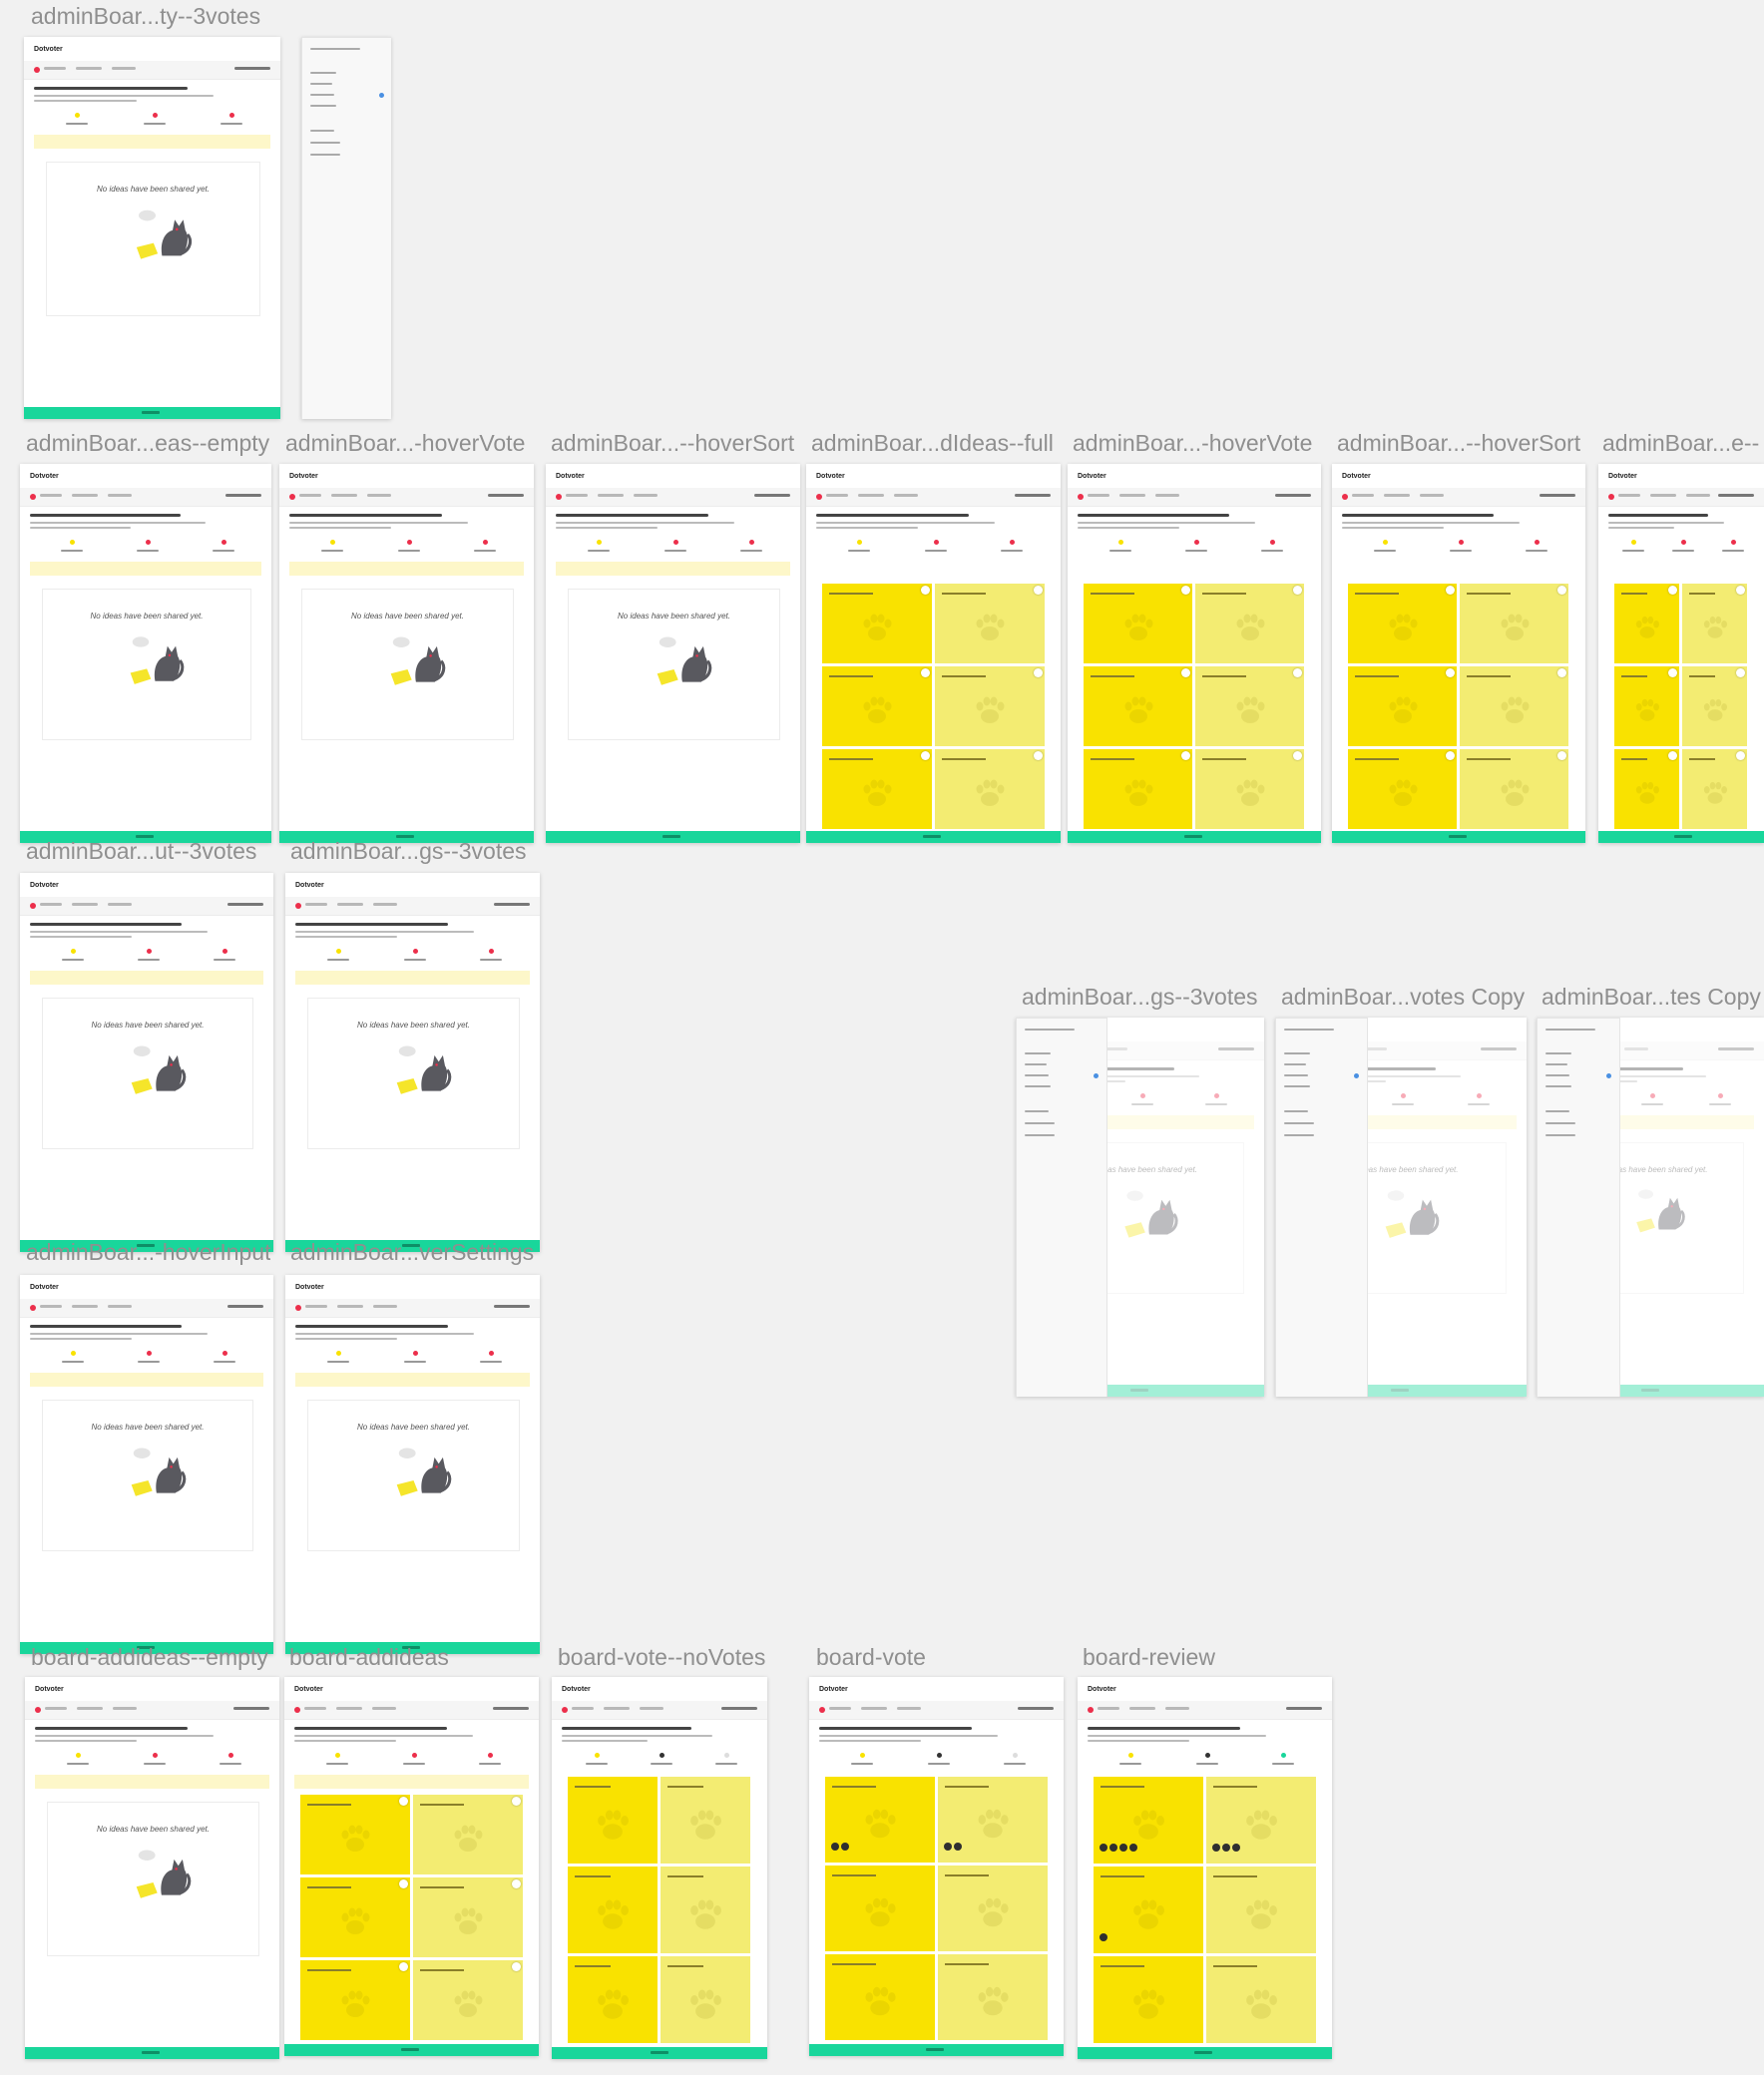 Image resolution: width=1764 pixels, height=2075 pixels. Describe the element at coordinates (405, 444) in the screenshot. I see `artboard-label: adminBoar...-hoverVote` at that location.